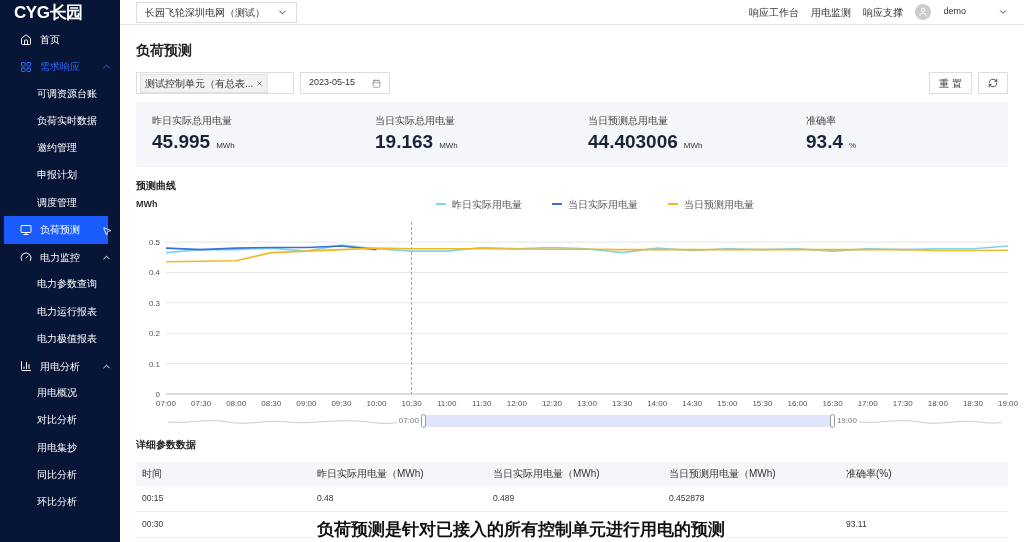  What do you see at coordinates (157, 395) in the screenshot?
I see `y-axis-label: 0` at bounding box center [157, 395].